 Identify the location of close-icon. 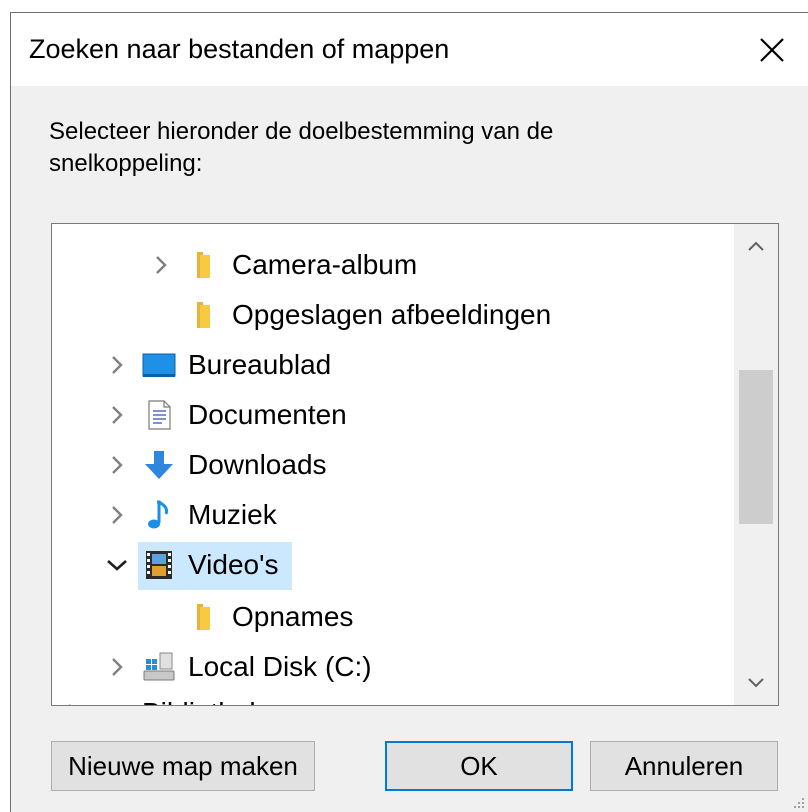
(772, 49).